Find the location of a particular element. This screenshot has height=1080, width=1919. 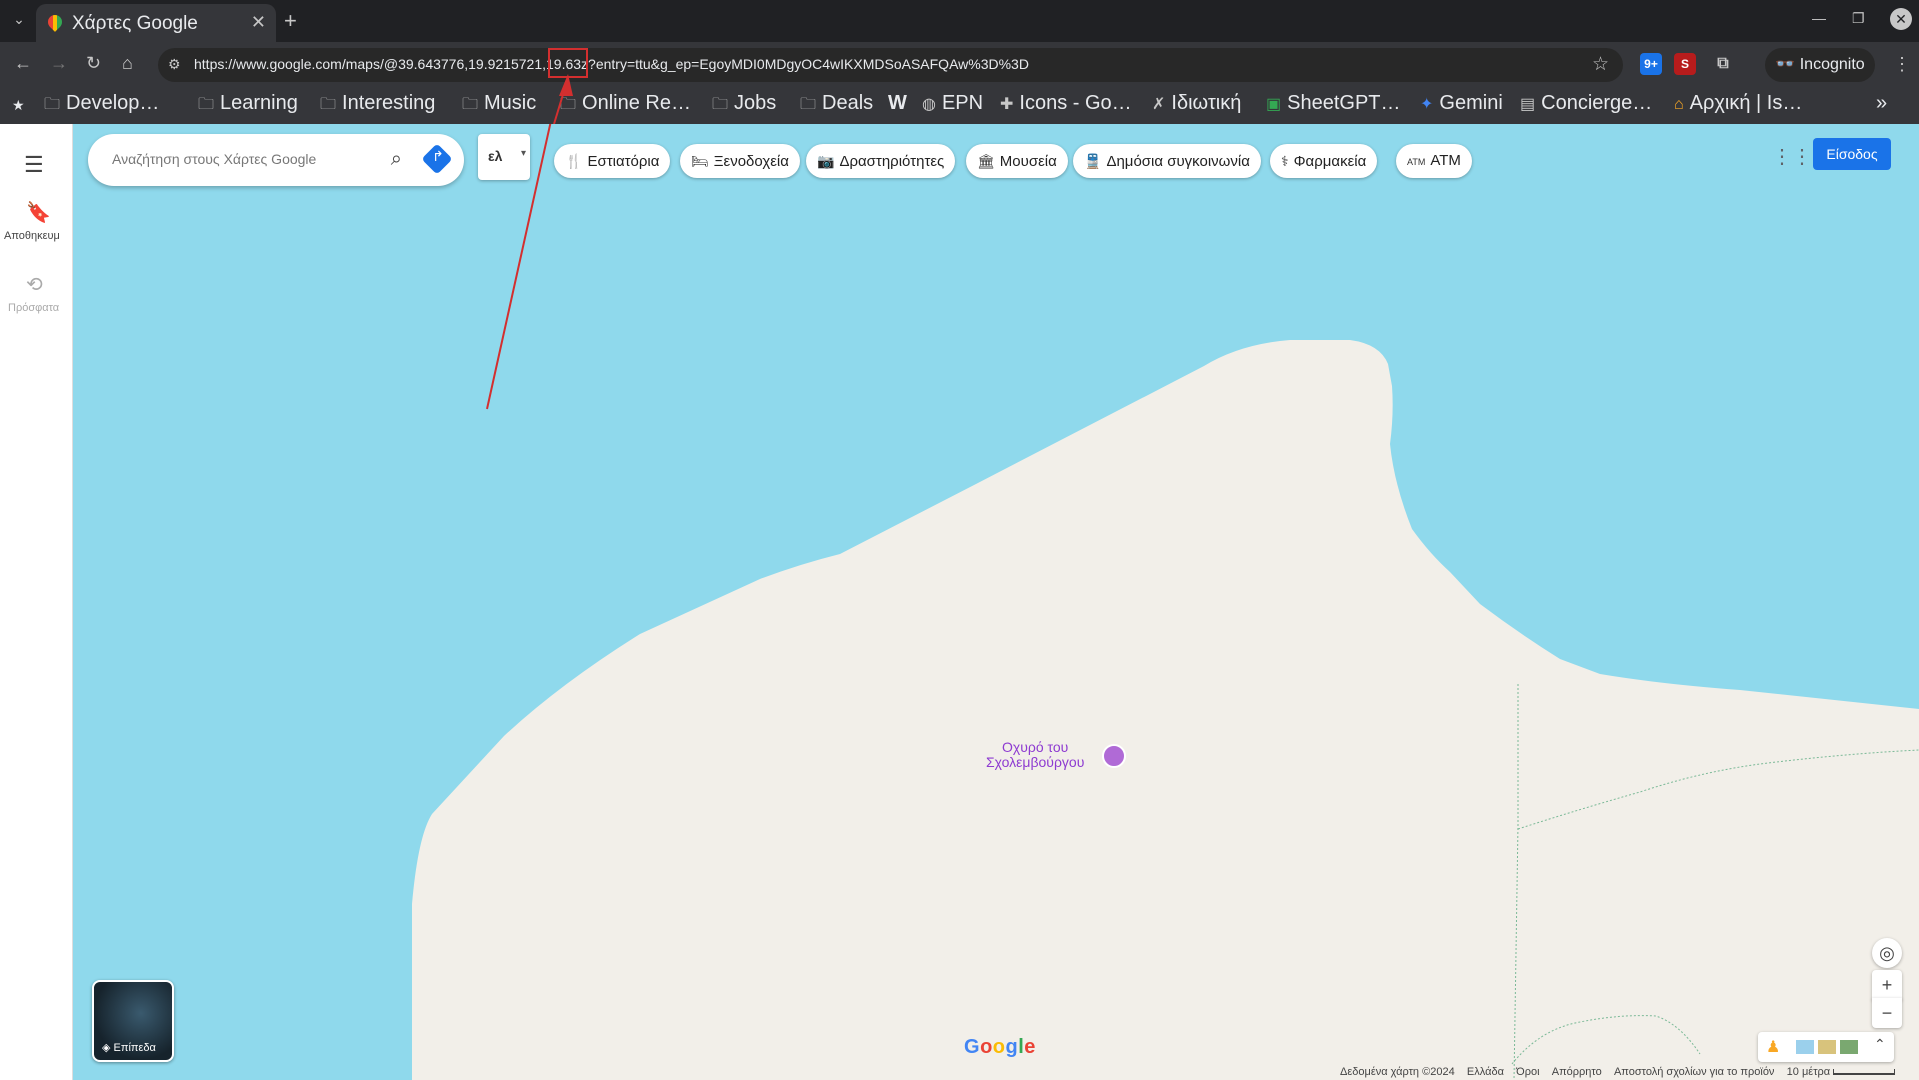

country-link: Ελλάδα is located at coordinates (1485, 1072).